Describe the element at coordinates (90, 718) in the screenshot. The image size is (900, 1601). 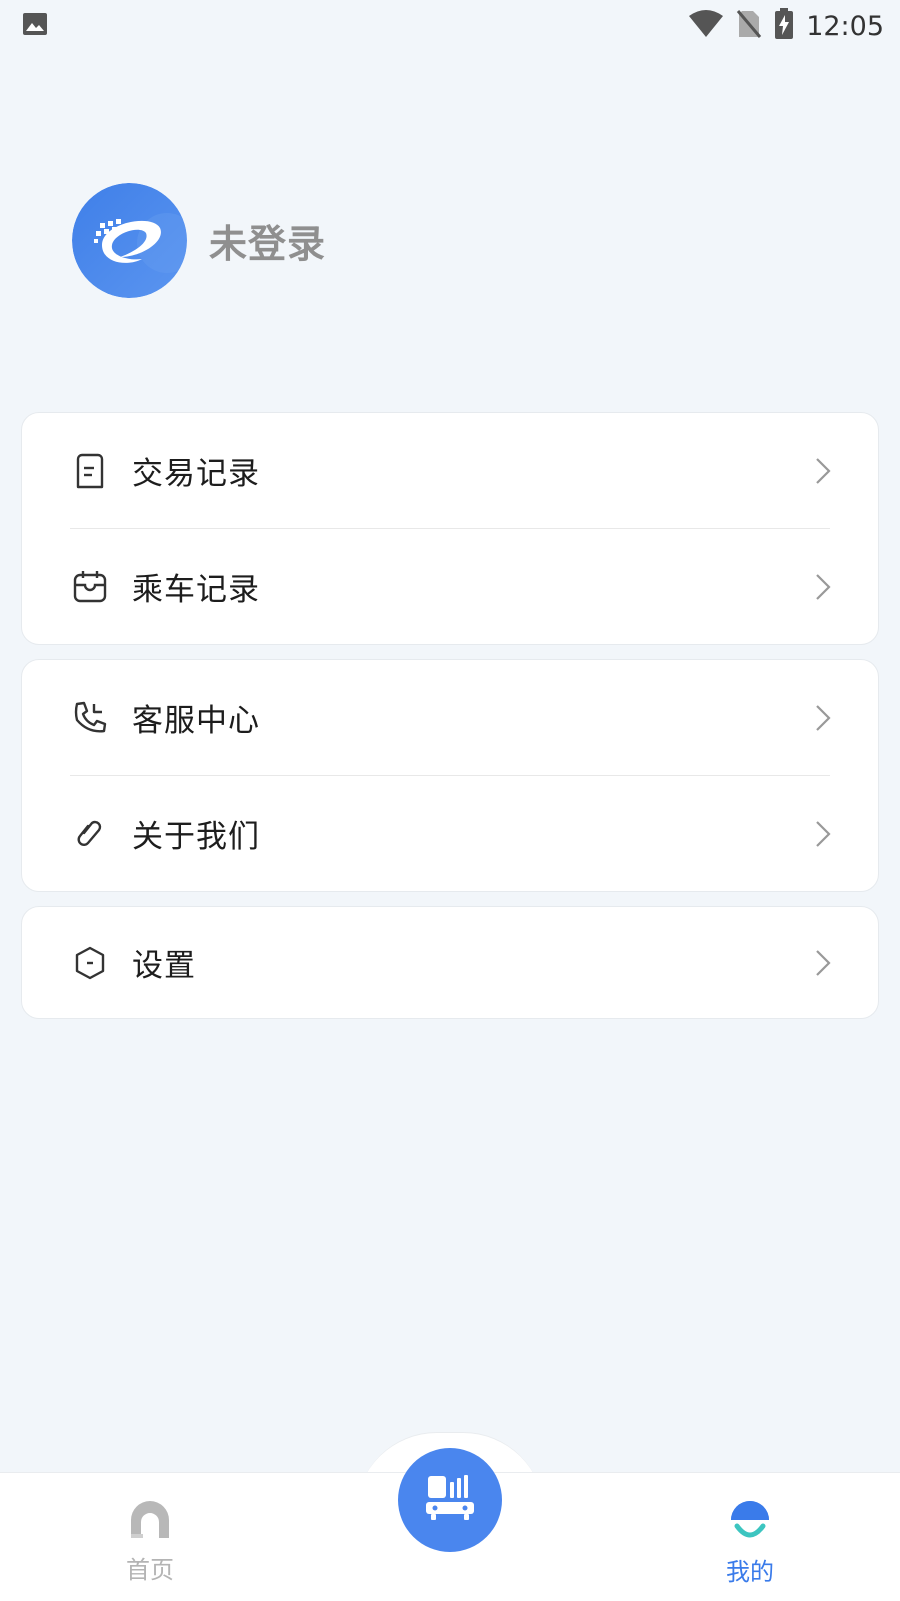
I see `phone-icon` at that location.